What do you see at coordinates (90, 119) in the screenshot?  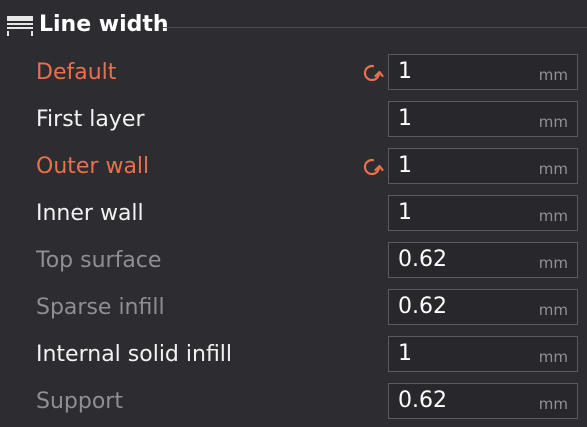 I see `setting-label: First layer` at bounding box center [90, 119].